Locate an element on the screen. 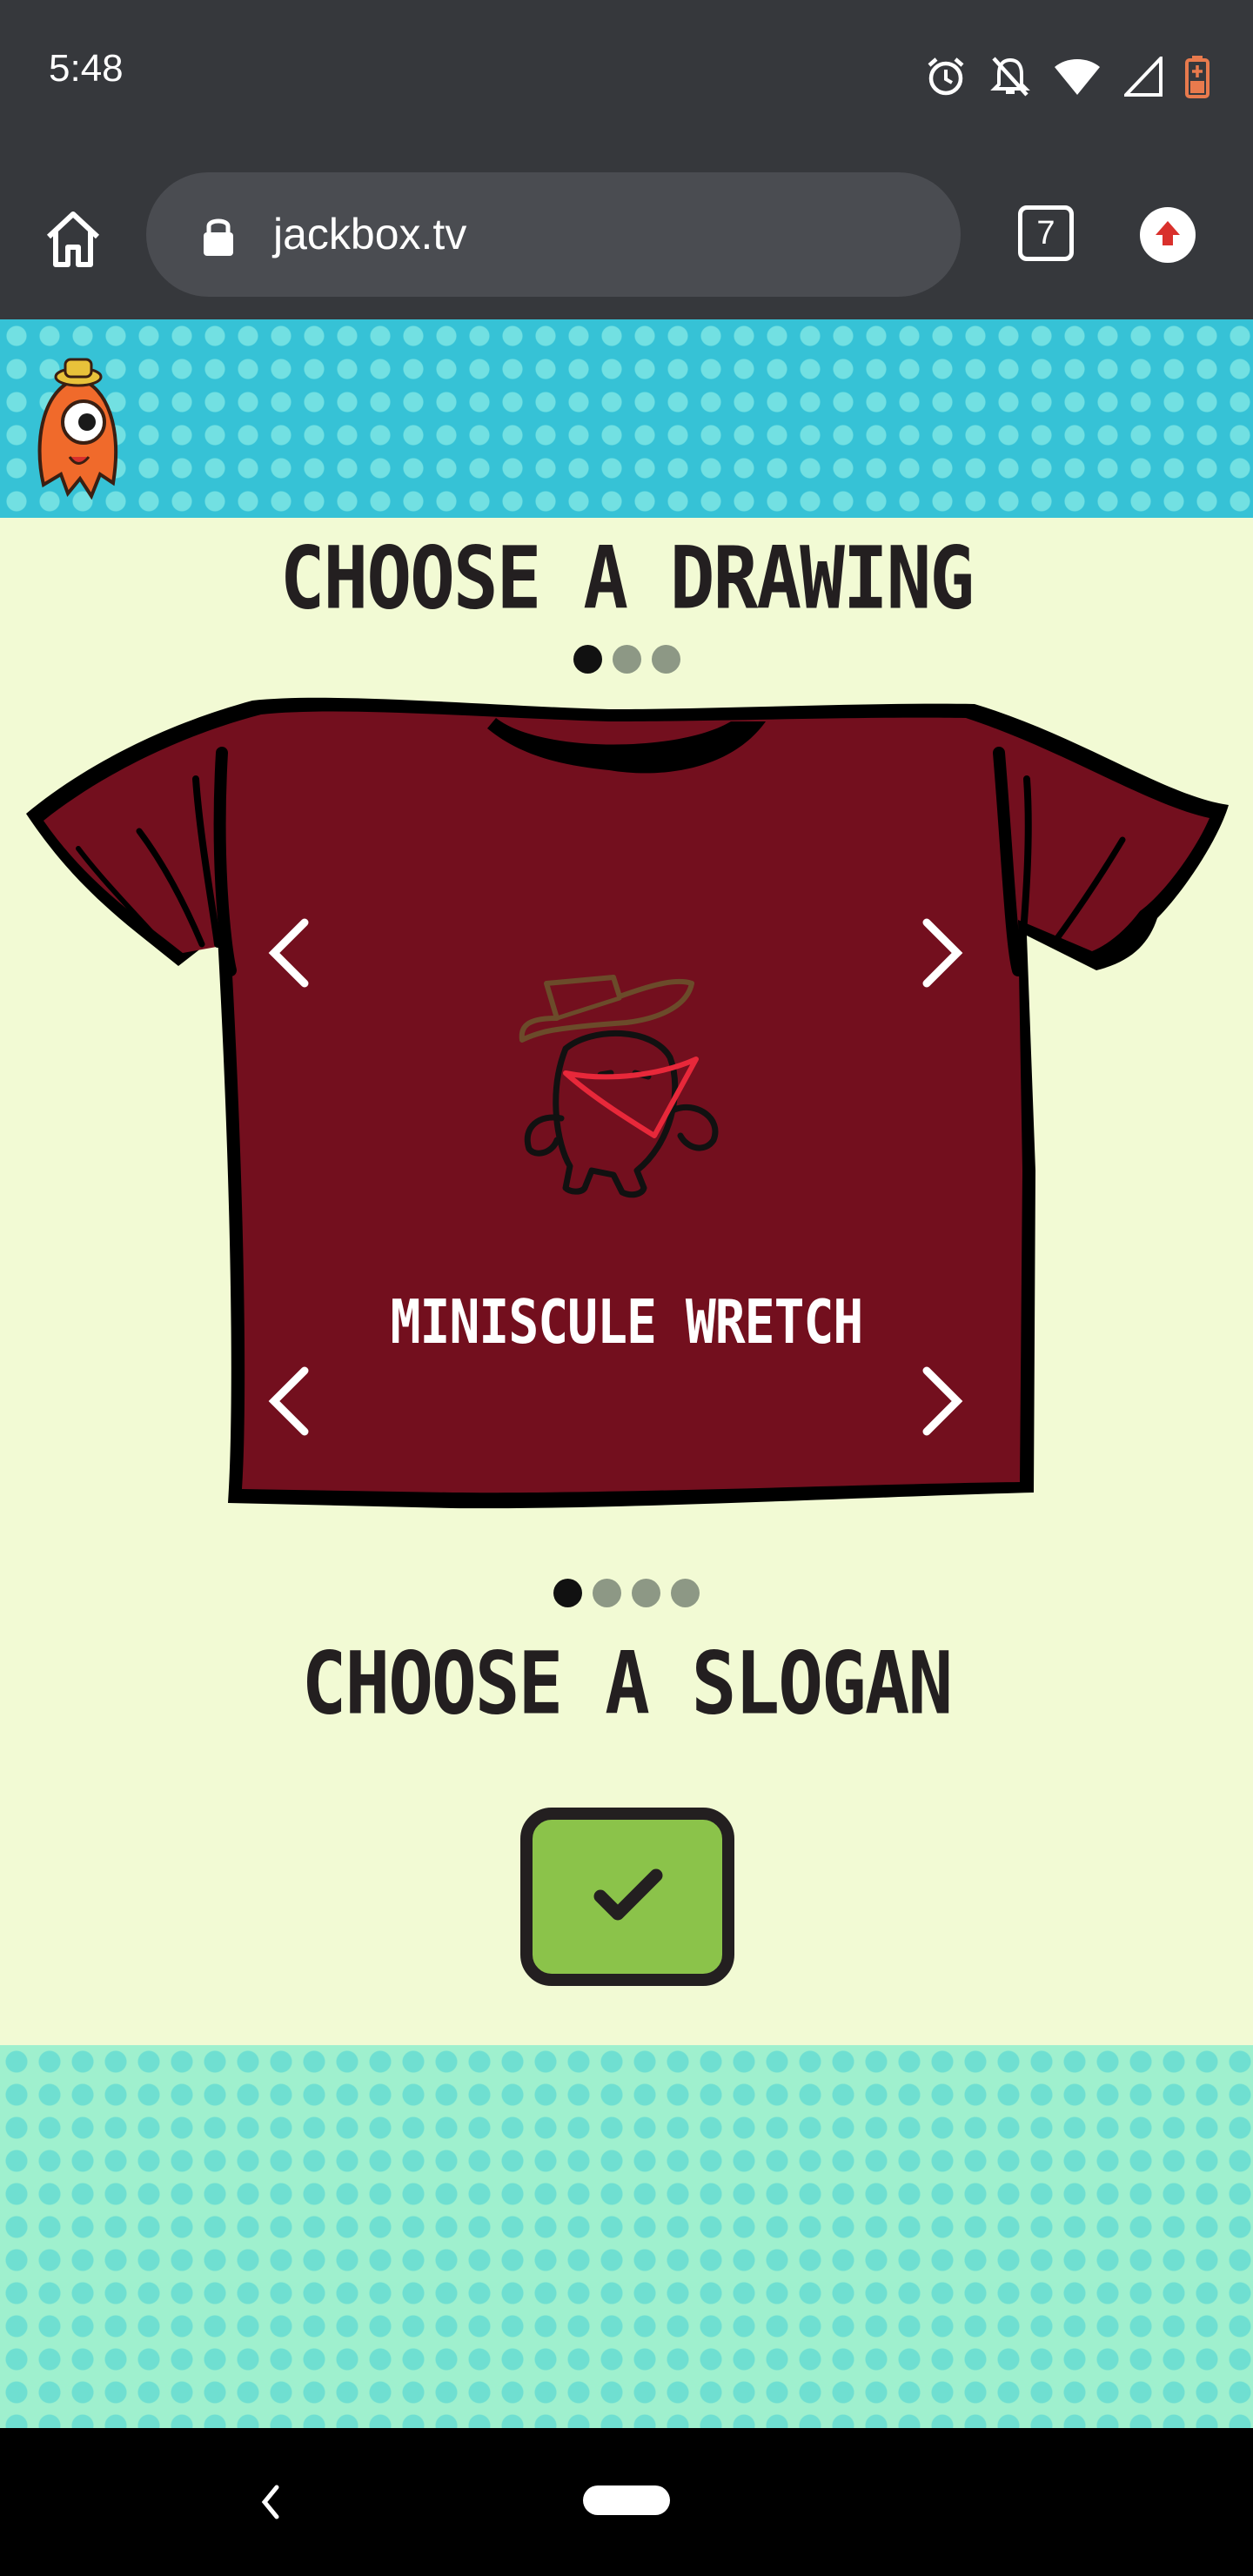 This screenshot has height=2576, width=1253. update-arrow-icon is located at coordinates (1168, 233).